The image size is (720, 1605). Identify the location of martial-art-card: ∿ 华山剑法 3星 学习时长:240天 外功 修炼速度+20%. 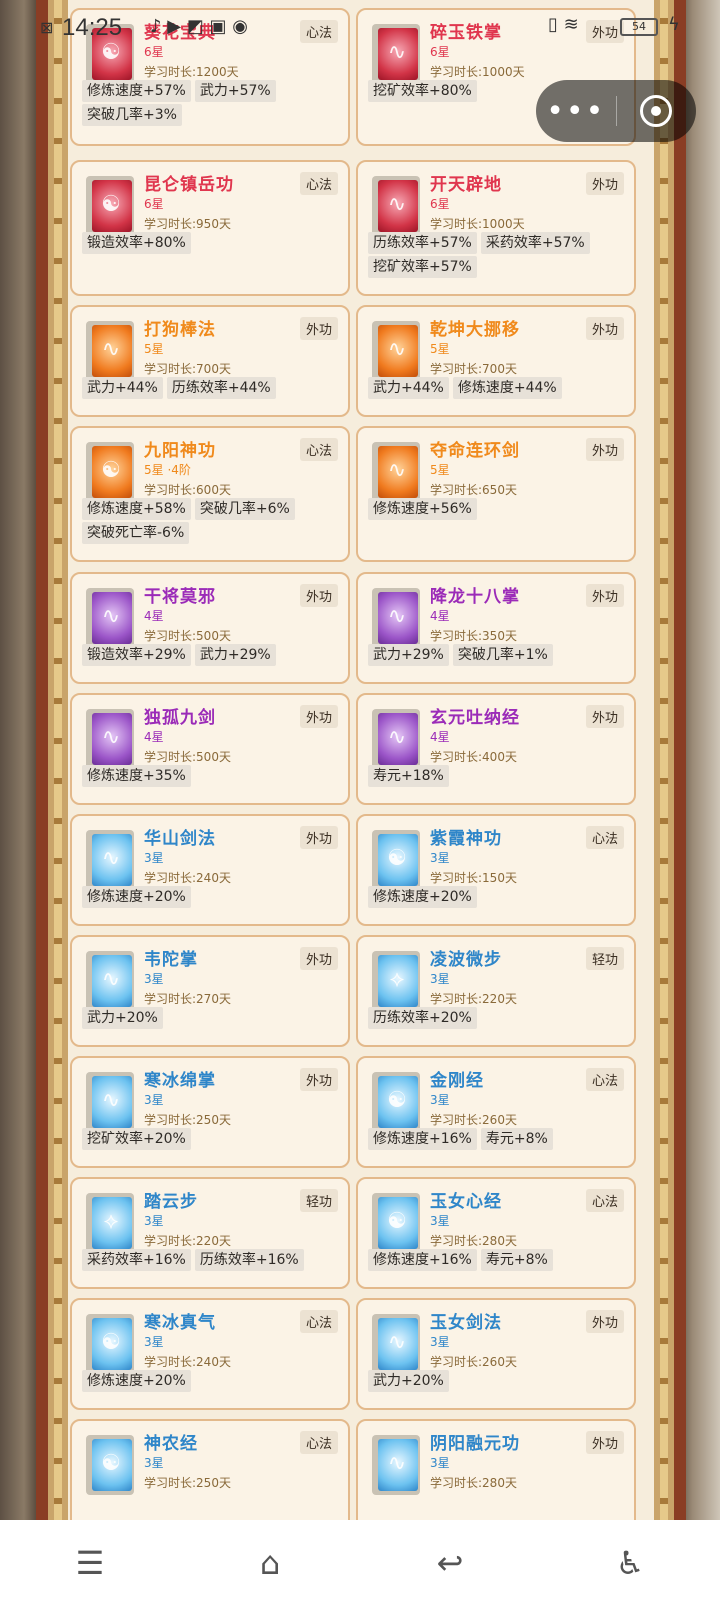
(210, 870).